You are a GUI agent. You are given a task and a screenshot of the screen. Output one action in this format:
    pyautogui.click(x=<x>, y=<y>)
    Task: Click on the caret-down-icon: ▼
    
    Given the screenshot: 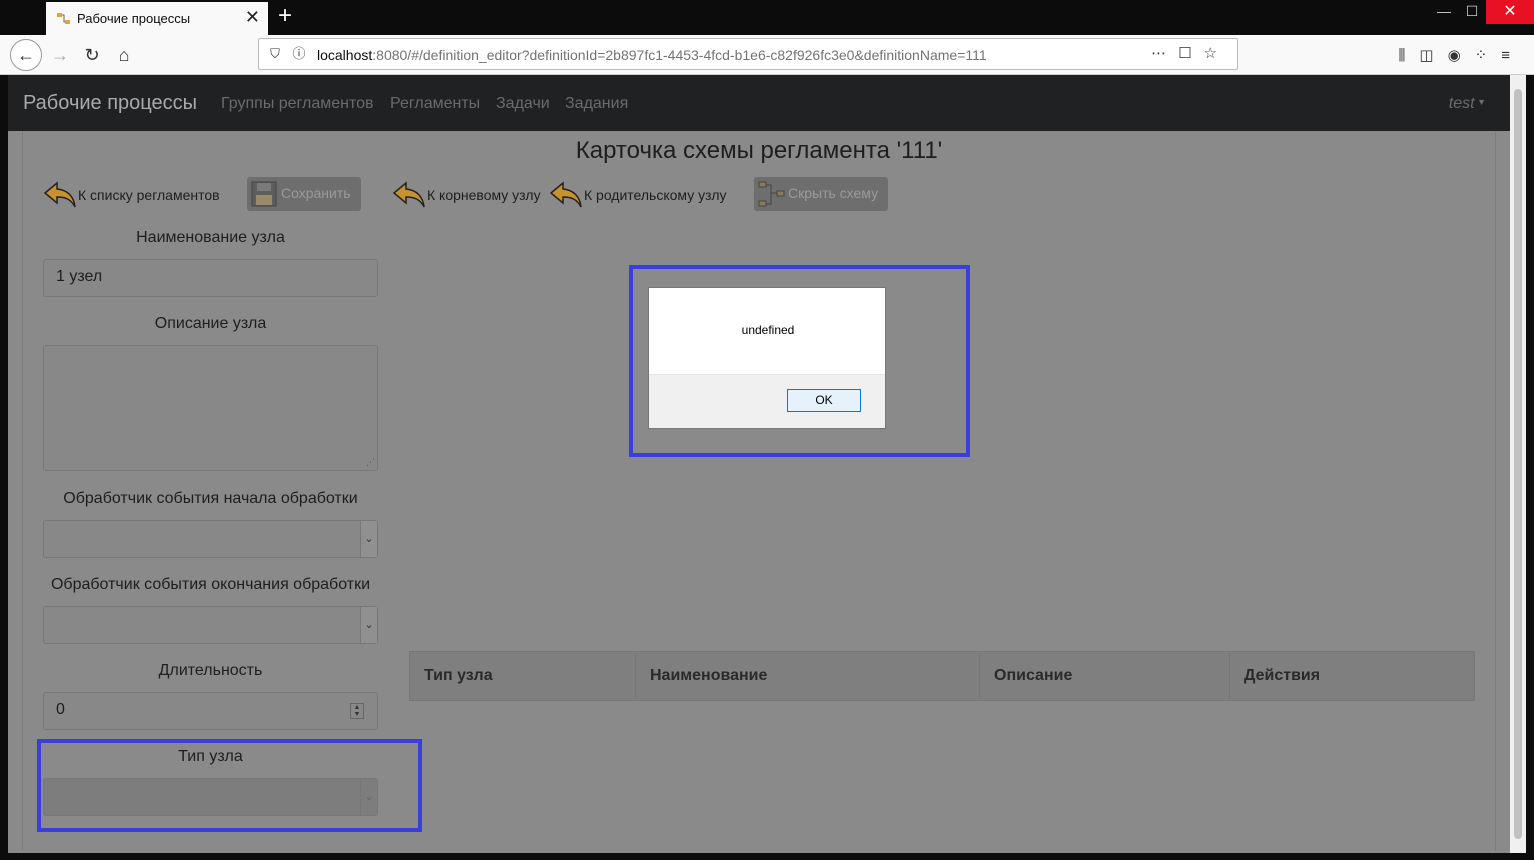 What is the action you would take?
    pyautogui.click(x=1480, y=102)
    